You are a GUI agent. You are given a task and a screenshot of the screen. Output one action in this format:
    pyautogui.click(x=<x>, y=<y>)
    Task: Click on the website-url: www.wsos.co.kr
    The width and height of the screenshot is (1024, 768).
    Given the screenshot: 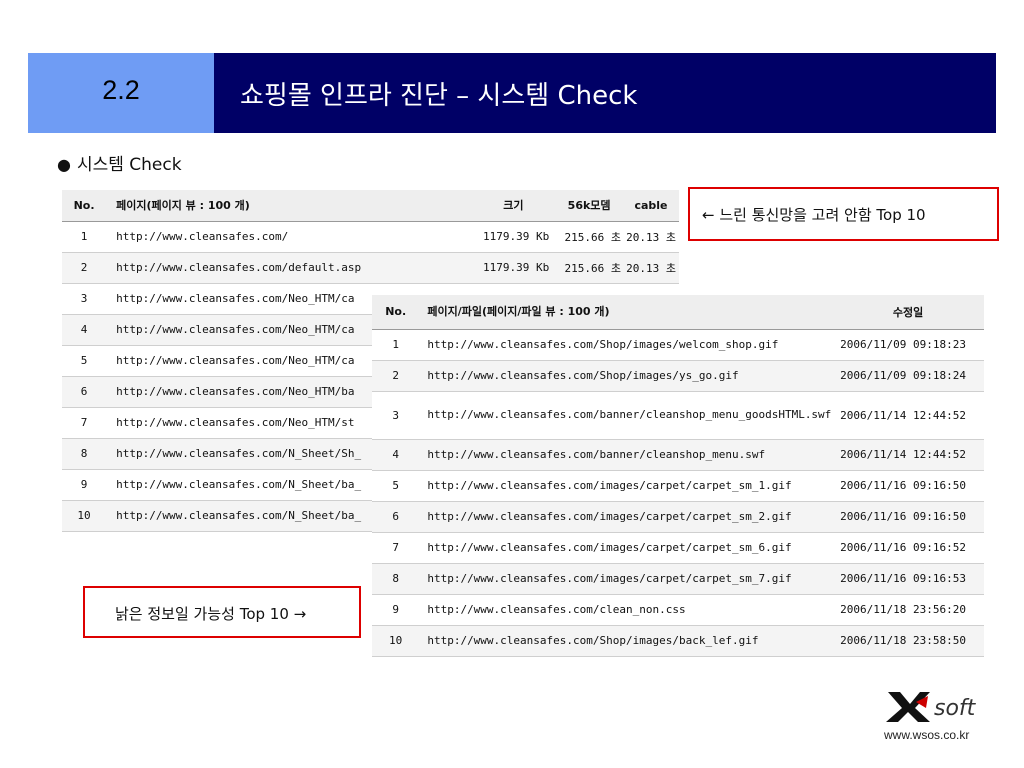 What is the action you would take?
    pyautogui.click(x=927, y=735)
    